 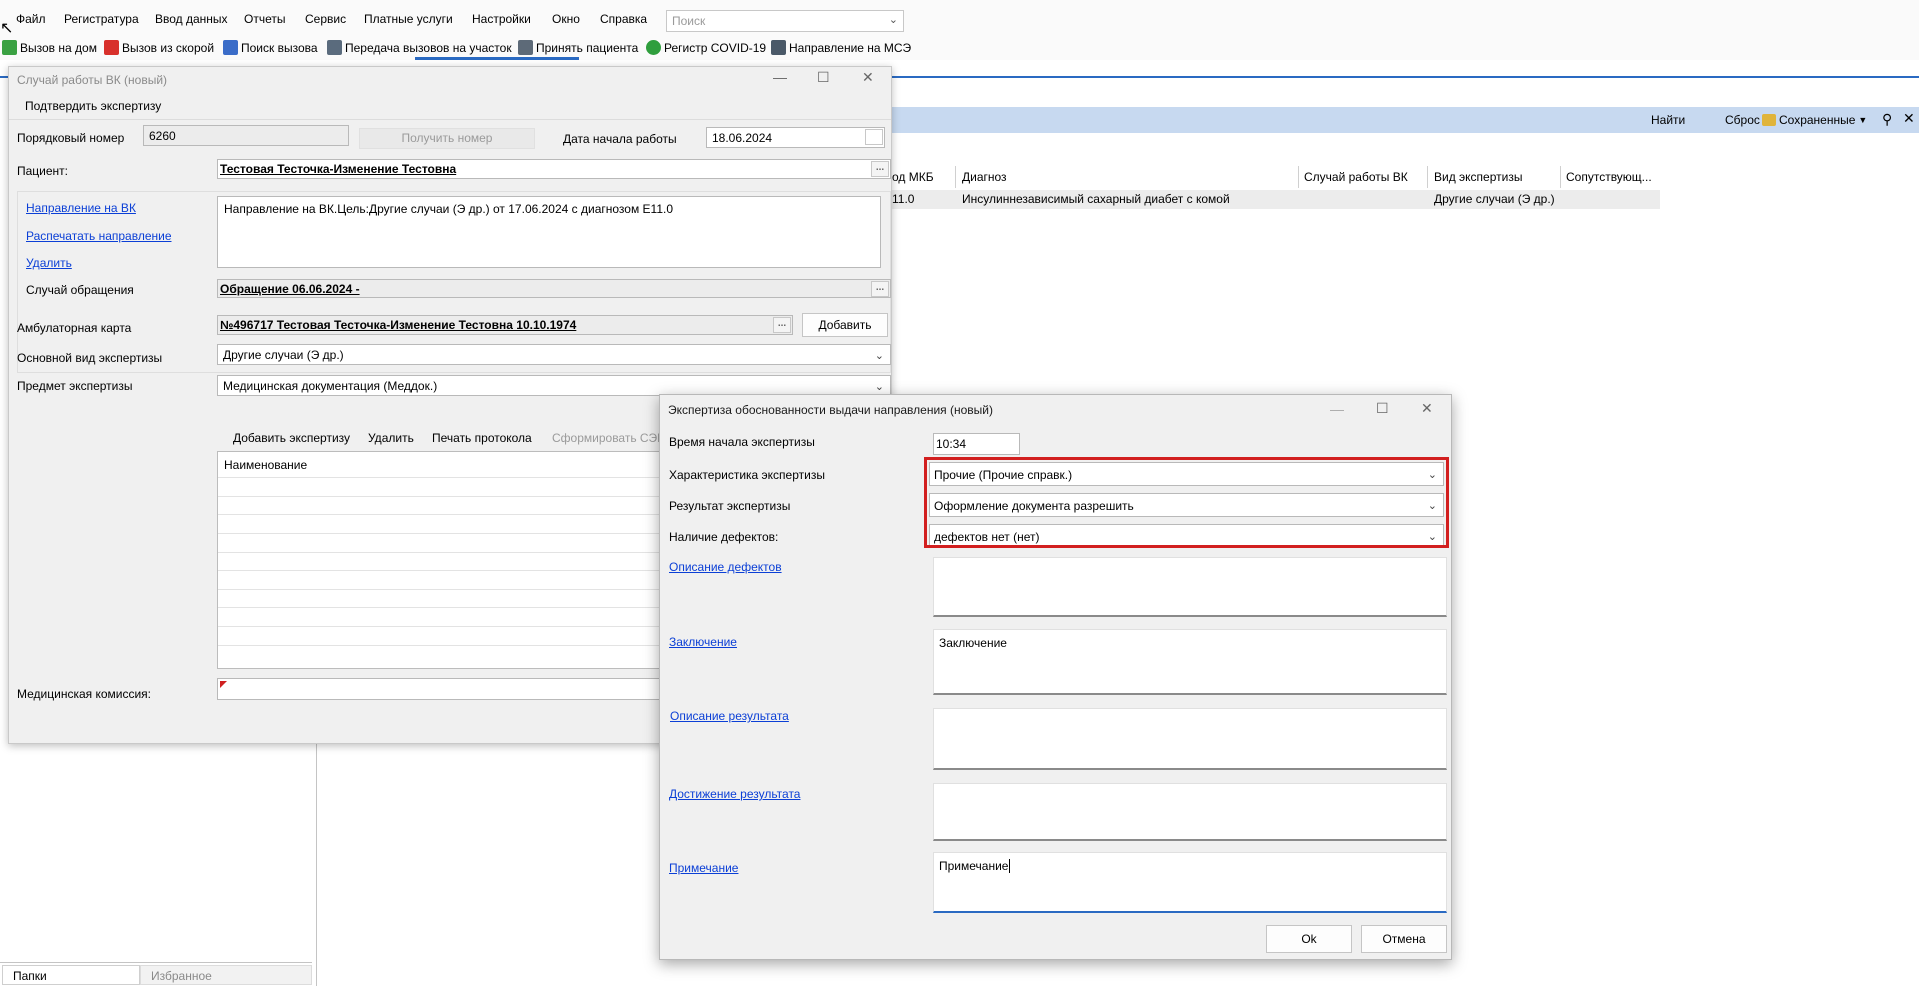 What do you see at coordinates (226, 975) in the screenshot?
I see `tab-favorites: Избранное` at bounding box center [226, 975].